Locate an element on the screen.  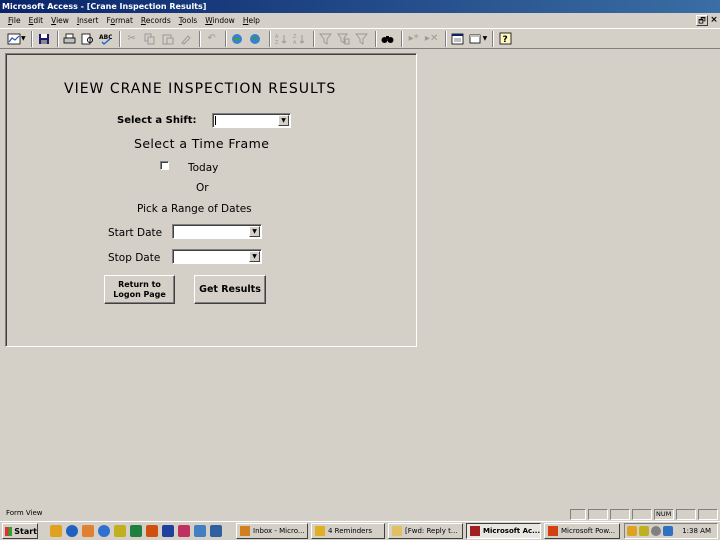
apply-filter-icon is located at coordinates (362, 39).